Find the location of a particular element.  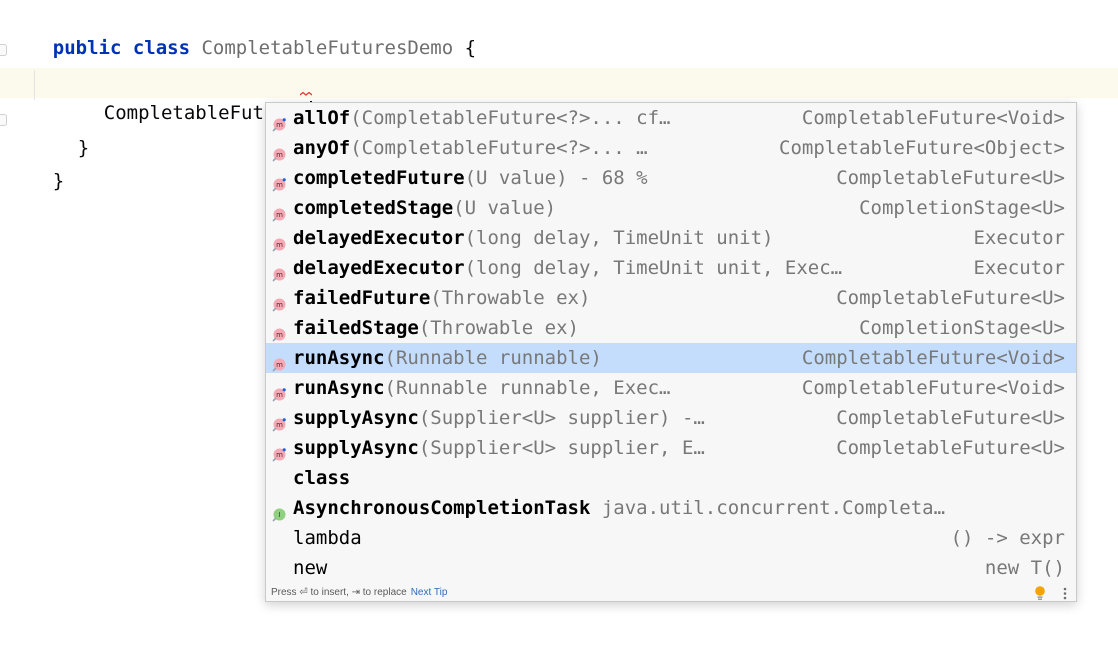

completion-item-type: () -> expr is located at coordinates (1007, 538).